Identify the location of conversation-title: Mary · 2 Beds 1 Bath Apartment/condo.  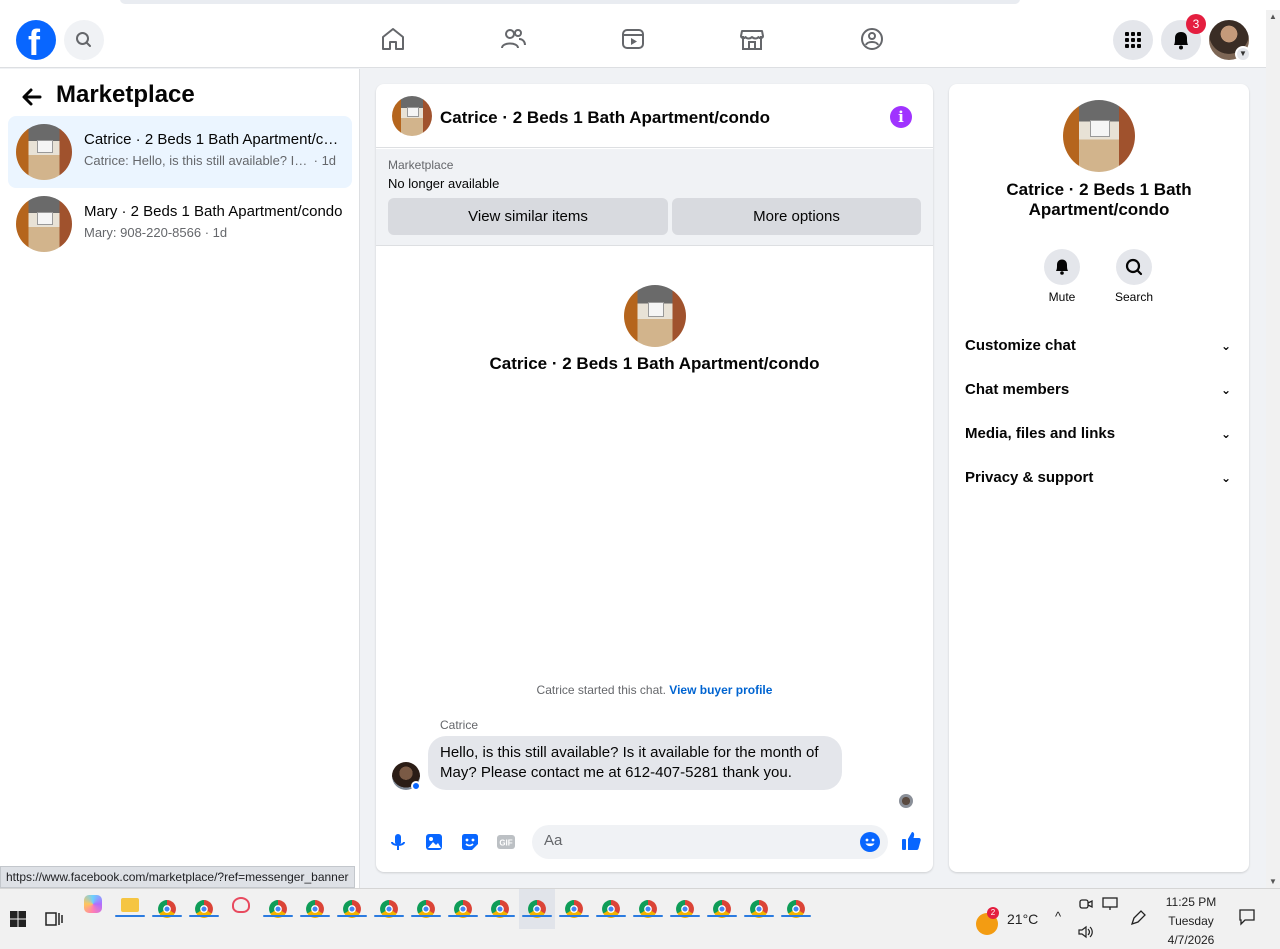
(213, 211).